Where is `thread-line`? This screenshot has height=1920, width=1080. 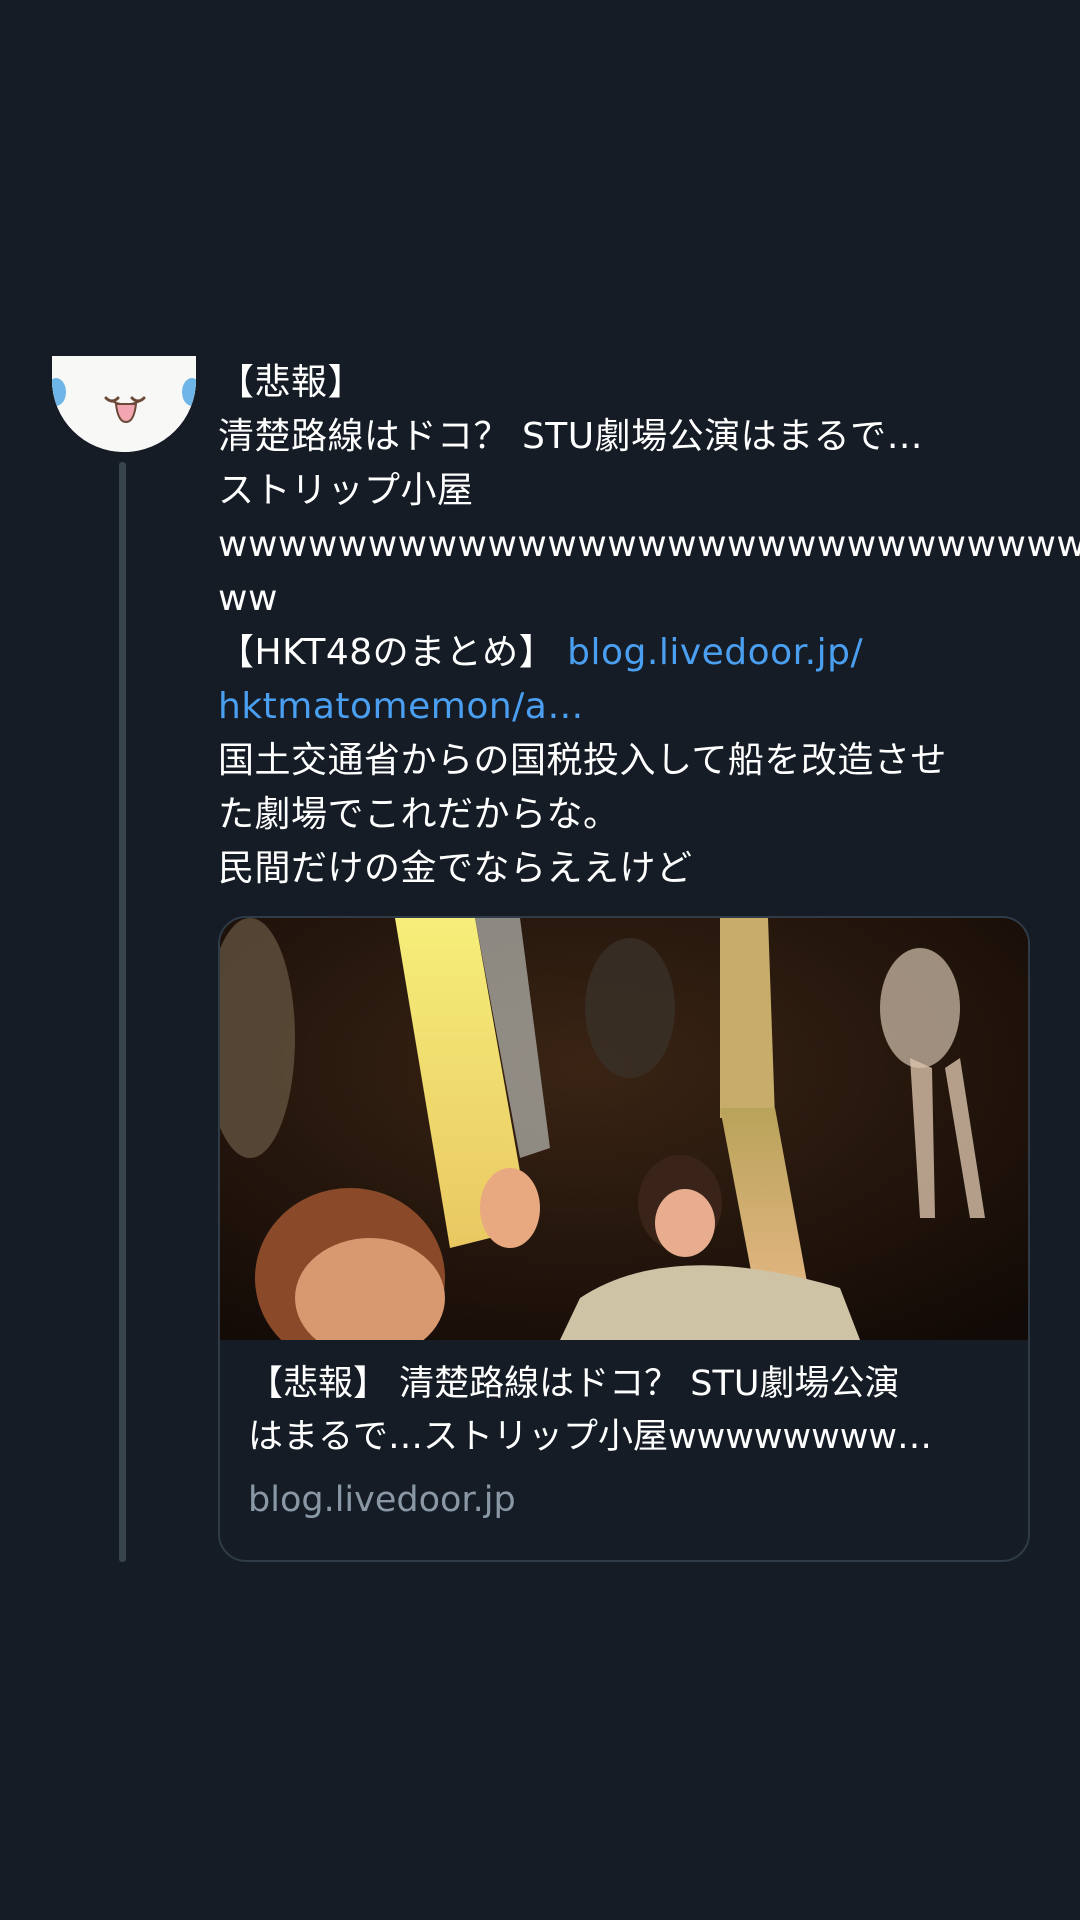 thread-line is located at coordinates (122, 1012).